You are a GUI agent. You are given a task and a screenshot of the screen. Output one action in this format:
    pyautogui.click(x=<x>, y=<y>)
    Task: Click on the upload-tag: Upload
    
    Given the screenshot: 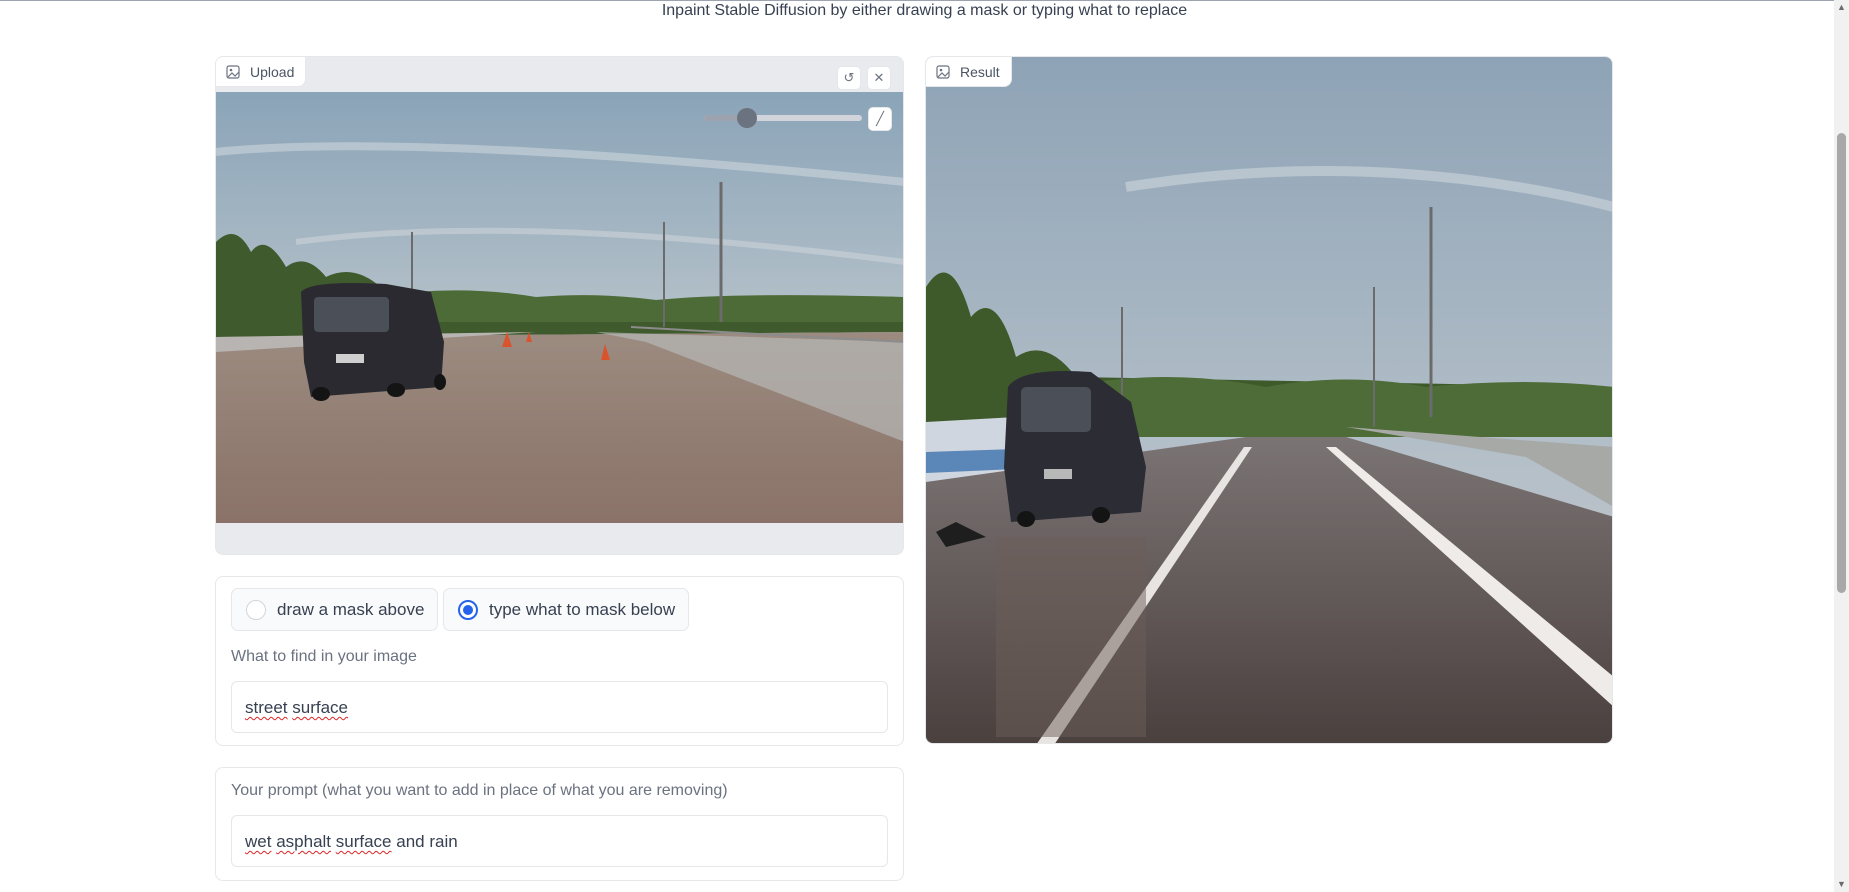 What is the action you would take?
    pyautogui.click(x=261, y=72)
    